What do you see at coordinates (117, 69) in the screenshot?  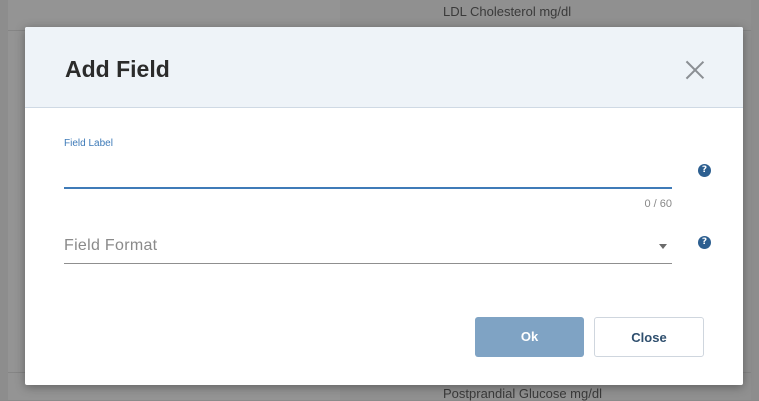 I see `dialog-title: Add Field` at bounding box center [117, 69].